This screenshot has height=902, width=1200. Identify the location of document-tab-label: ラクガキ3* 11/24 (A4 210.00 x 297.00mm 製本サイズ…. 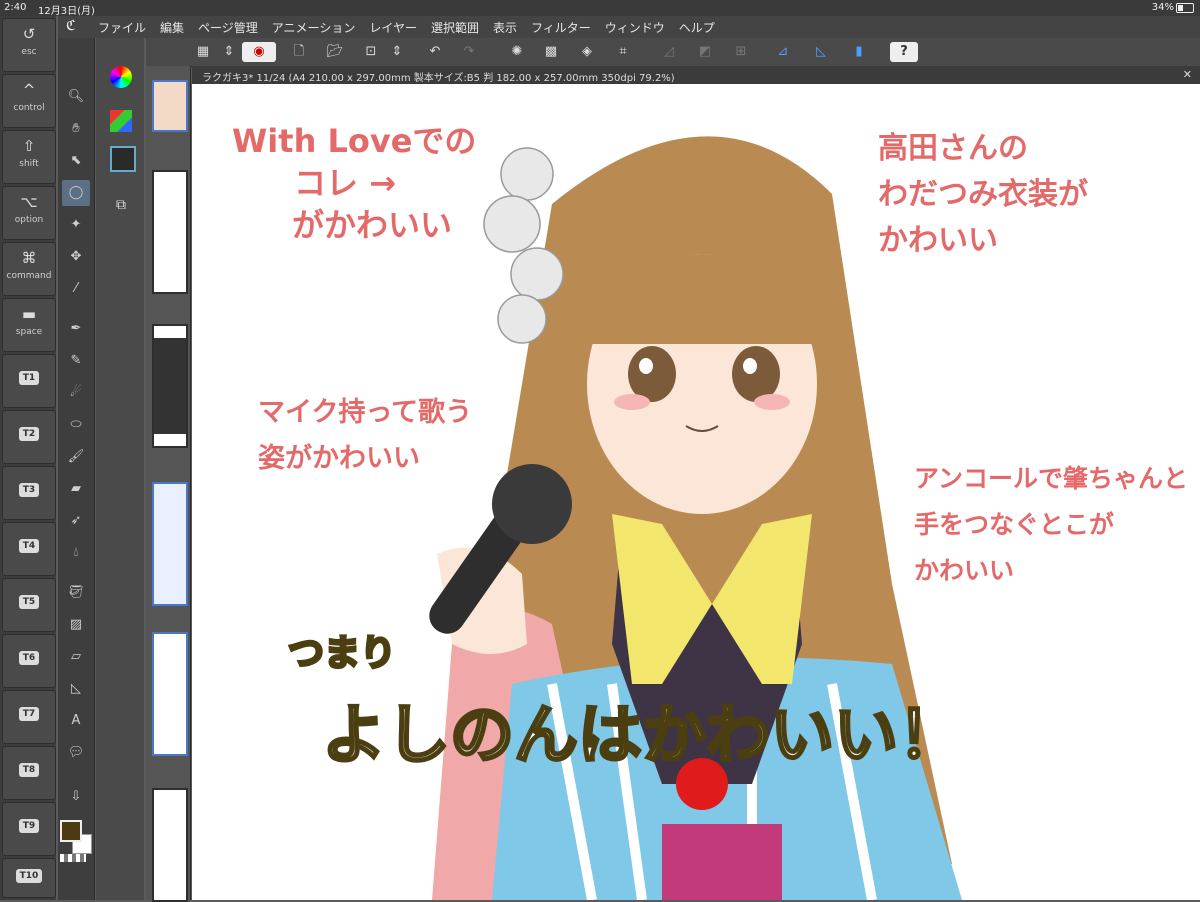
(438, 78).